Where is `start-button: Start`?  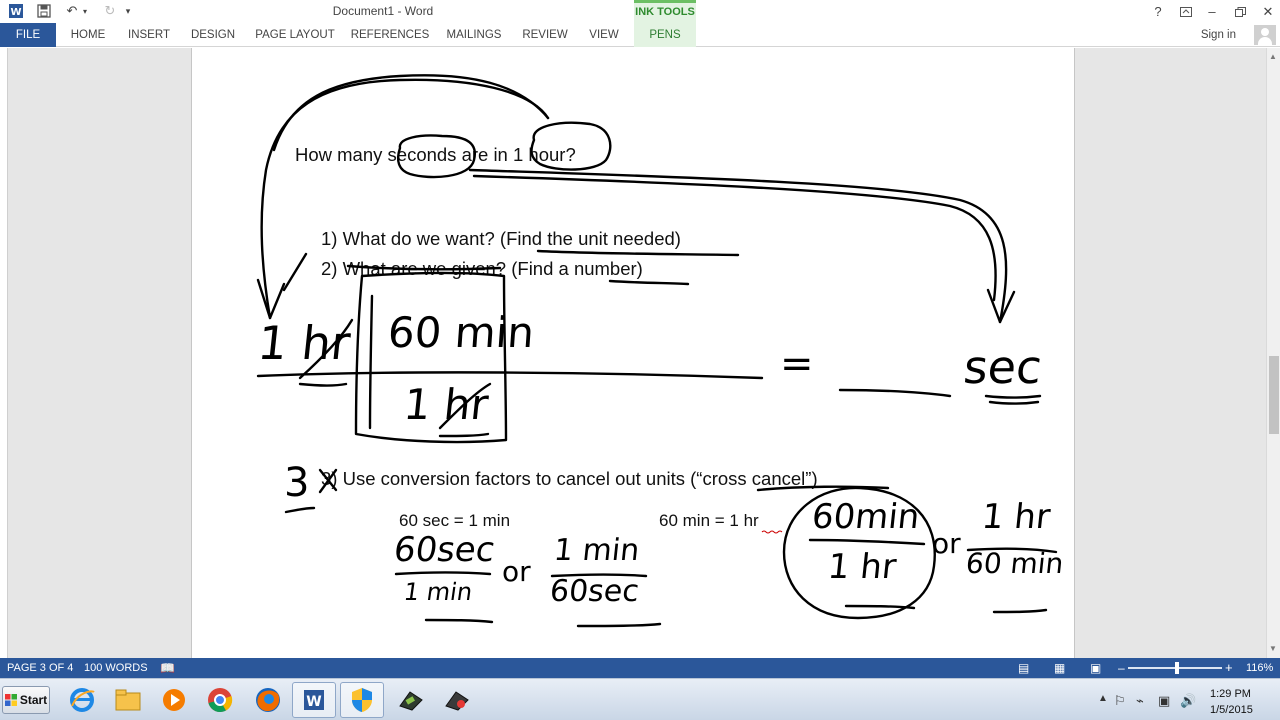 start-button: Start is located at coordinates (26, 700).